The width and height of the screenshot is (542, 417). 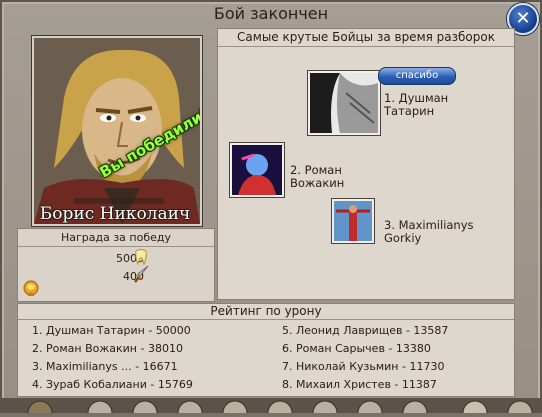 I want to click on rating-row: 1. Душман Татарин - 50000, so click(x=111, y=330).